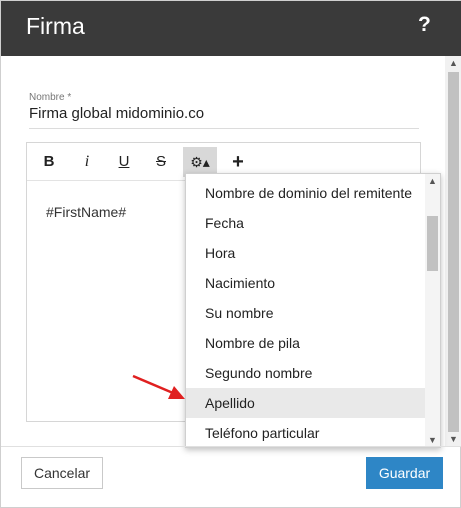 This screenshot has width=461, height=508. Describe the element at coordinates (305, 193) in the screenshot. I see `dropdown-item: Nombre de dominio del remitente` at that location.